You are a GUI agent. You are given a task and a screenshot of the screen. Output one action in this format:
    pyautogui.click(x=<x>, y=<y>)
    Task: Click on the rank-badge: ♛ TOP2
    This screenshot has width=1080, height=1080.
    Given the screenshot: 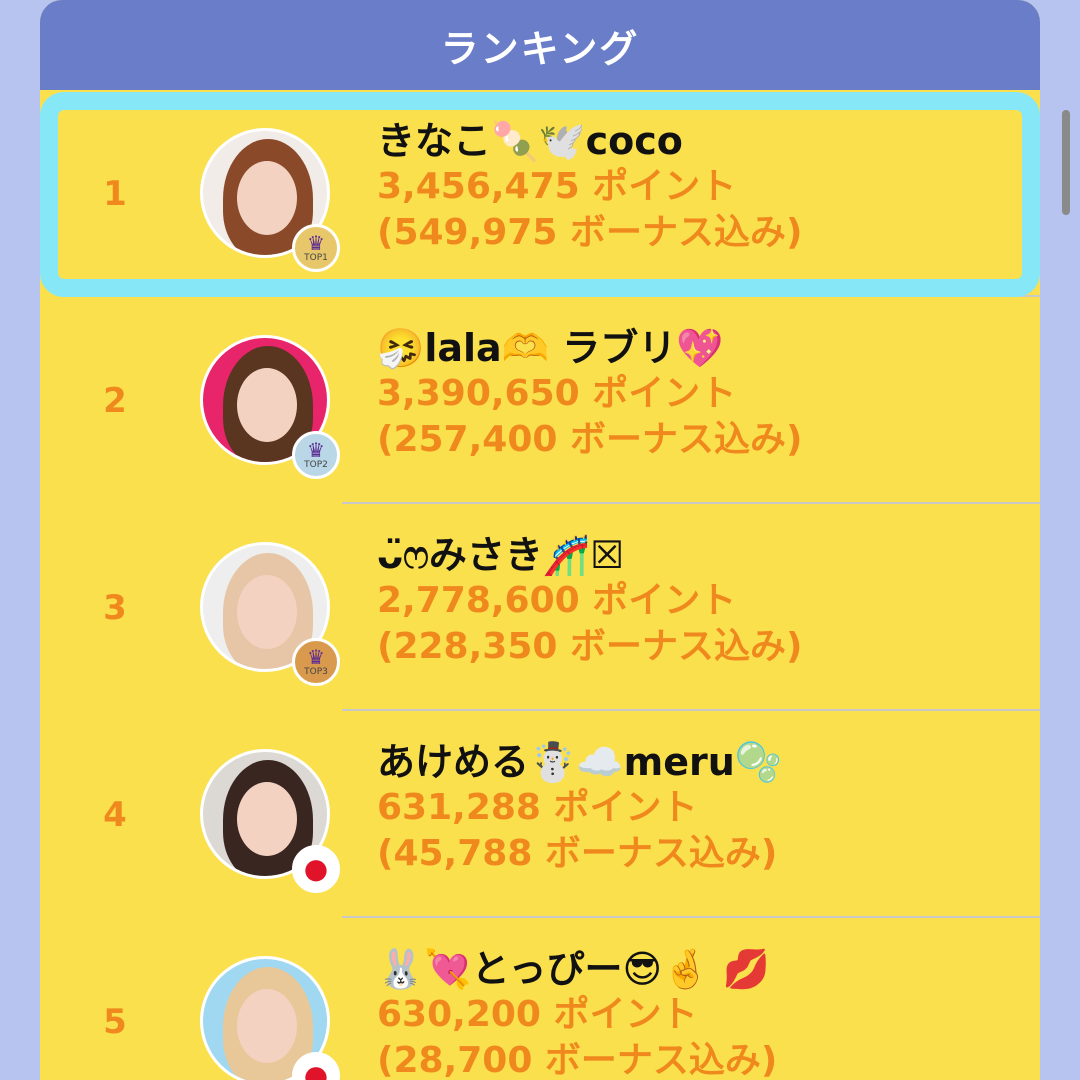 What is the action you would take?
    pyautogui.click(x=316, y=455)
    